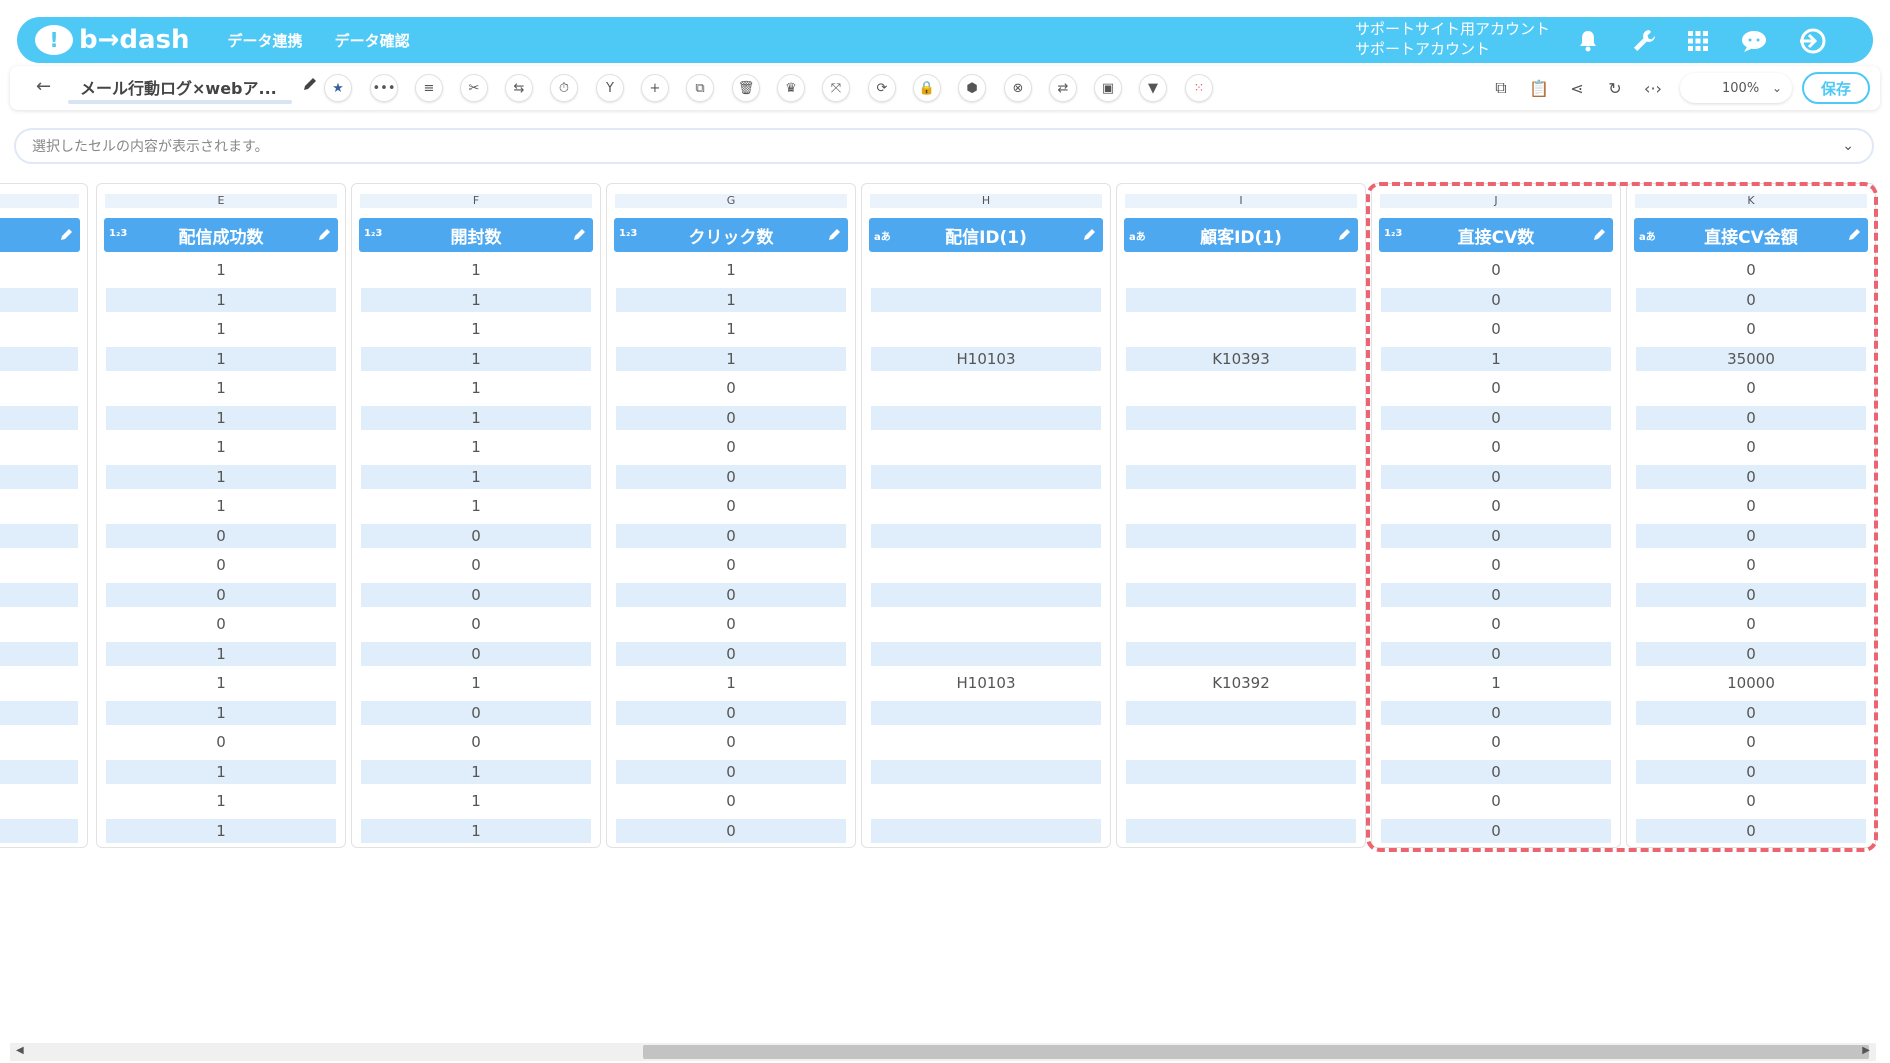 The height and width of the screenshot is (1063, 1890). I want to click on logout-icon, so click(1812, 41).